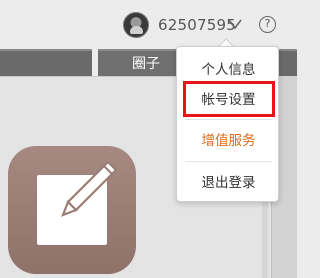 This screenshot has height=278, width=320. I want to click on help-glyph: ?, so click(267, 23).